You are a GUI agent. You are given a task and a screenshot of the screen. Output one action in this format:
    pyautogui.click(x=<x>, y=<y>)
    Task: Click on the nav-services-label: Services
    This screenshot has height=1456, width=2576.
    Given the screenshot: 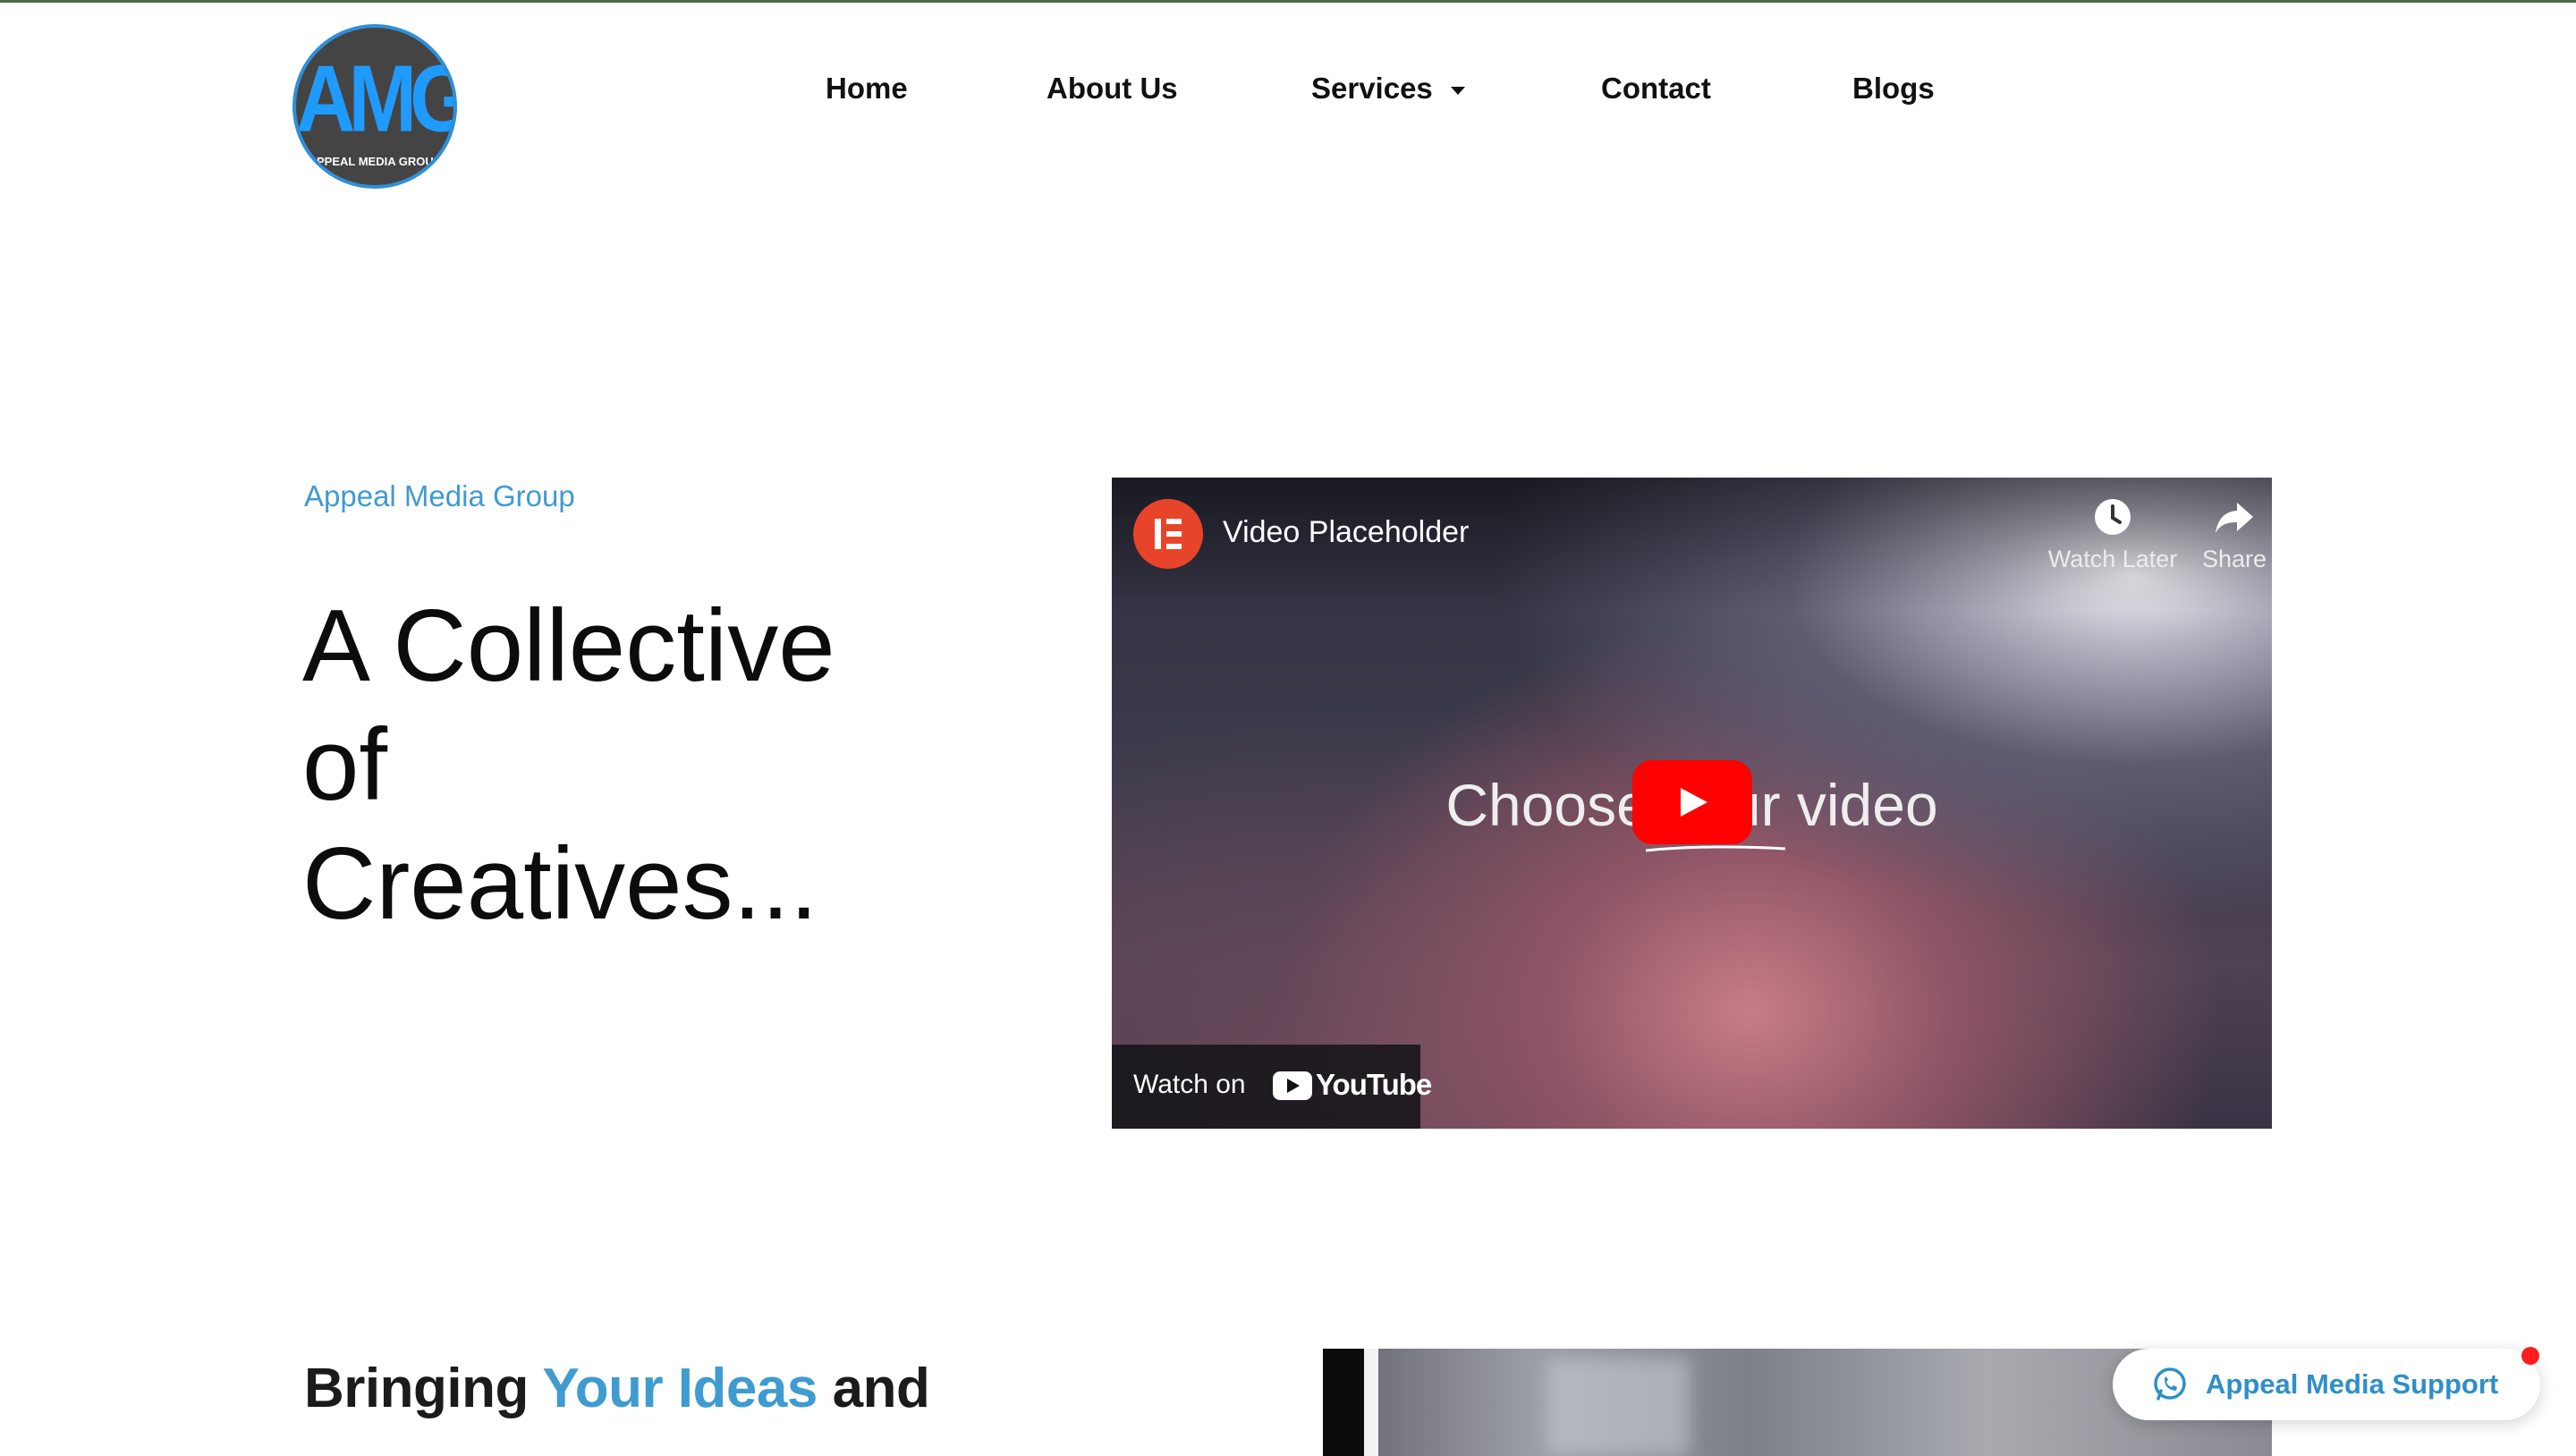 What is the action you would take?
    pyautogui.click(x=1372, y=88)
    